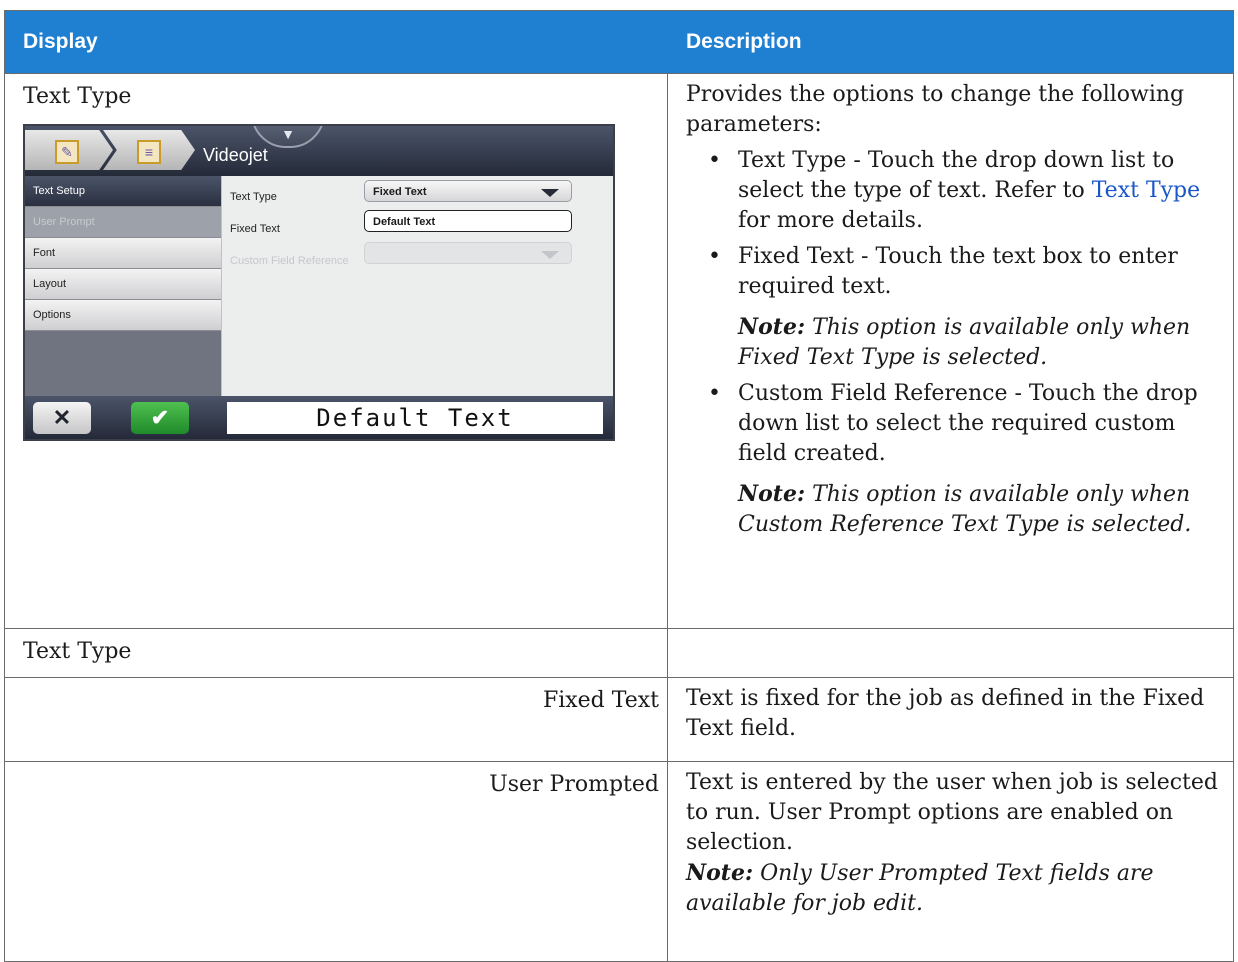  I want to click on close-icon: ✕, so click(62, 417).